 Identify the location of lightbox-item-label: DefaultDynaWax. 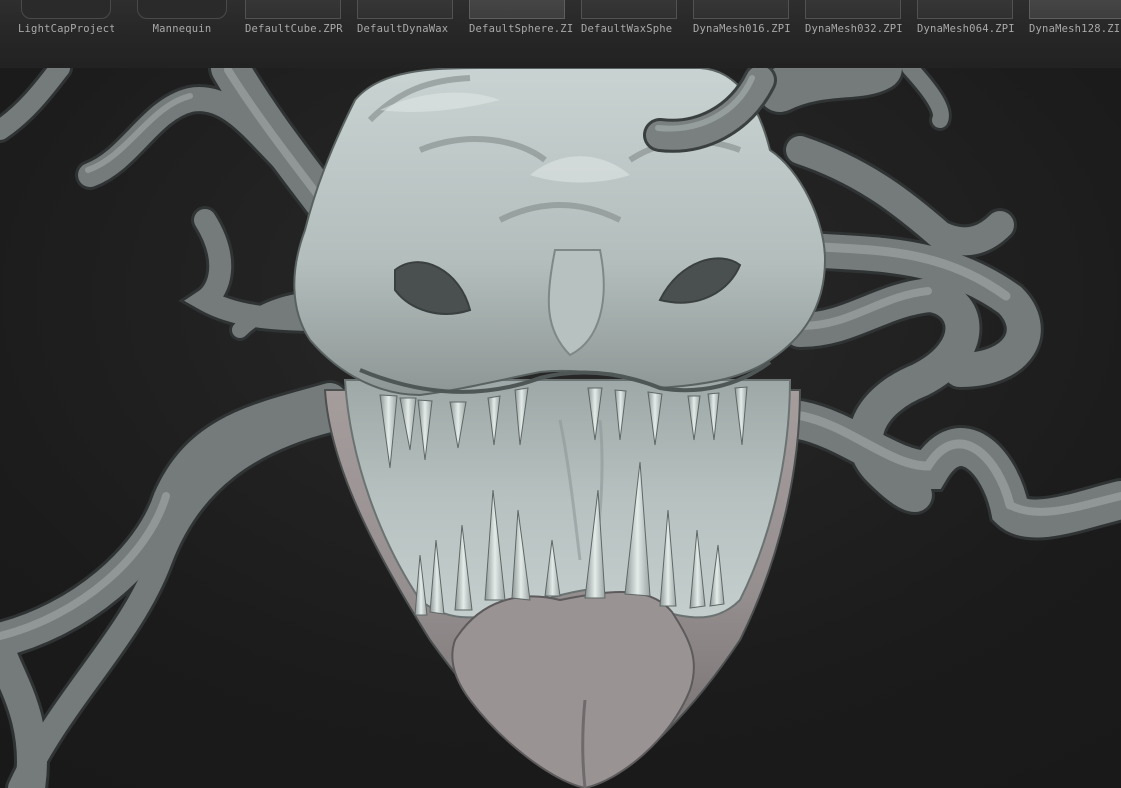
(403, 29).